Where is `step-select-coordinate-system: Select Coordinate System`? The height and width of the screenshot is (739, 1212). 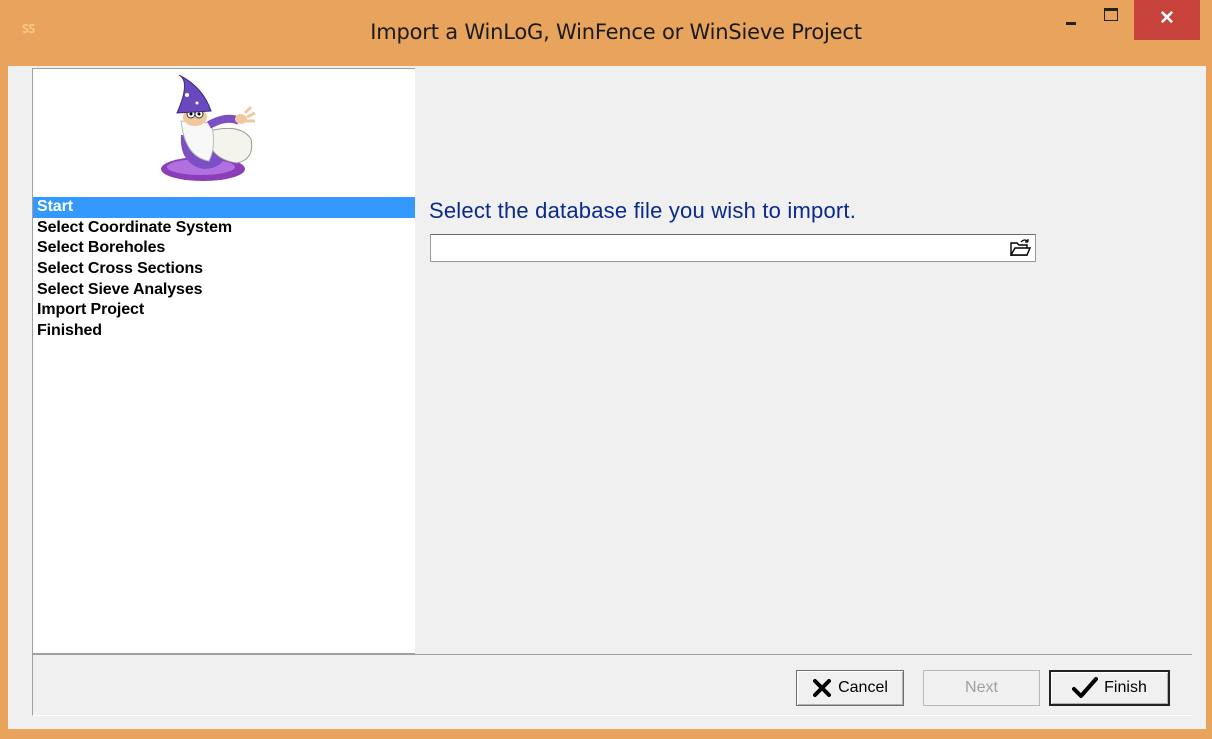 step-select-coordinate-system: Select Coordinate System is located at coordinates (224, 228).